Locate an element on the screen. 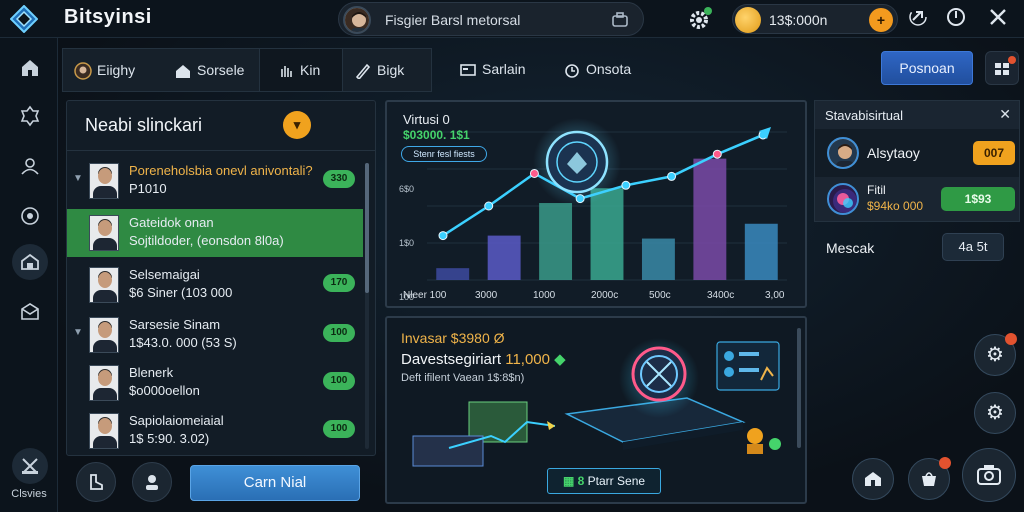  list-item: Blenerk $o000oellon 100 is located at coordinates (215, 383).